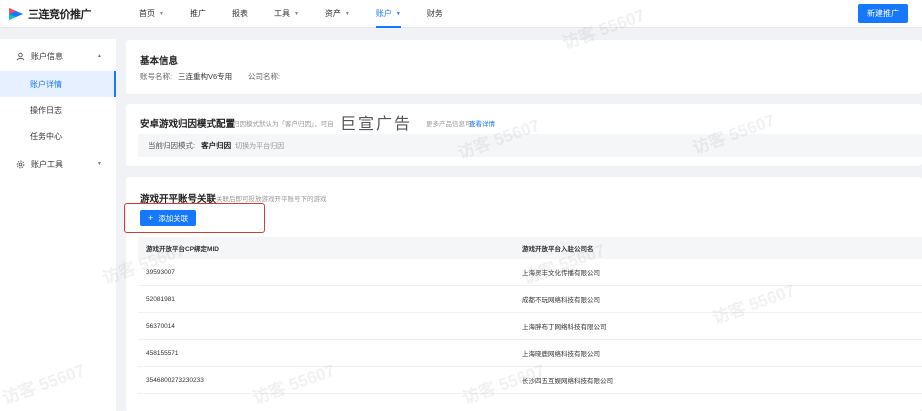 The width and height of the screenshot is (922, 411). Describe the element at coordinates (264, 76) in the screenshot. I see `company-name-label: 公司名称:` at that location.